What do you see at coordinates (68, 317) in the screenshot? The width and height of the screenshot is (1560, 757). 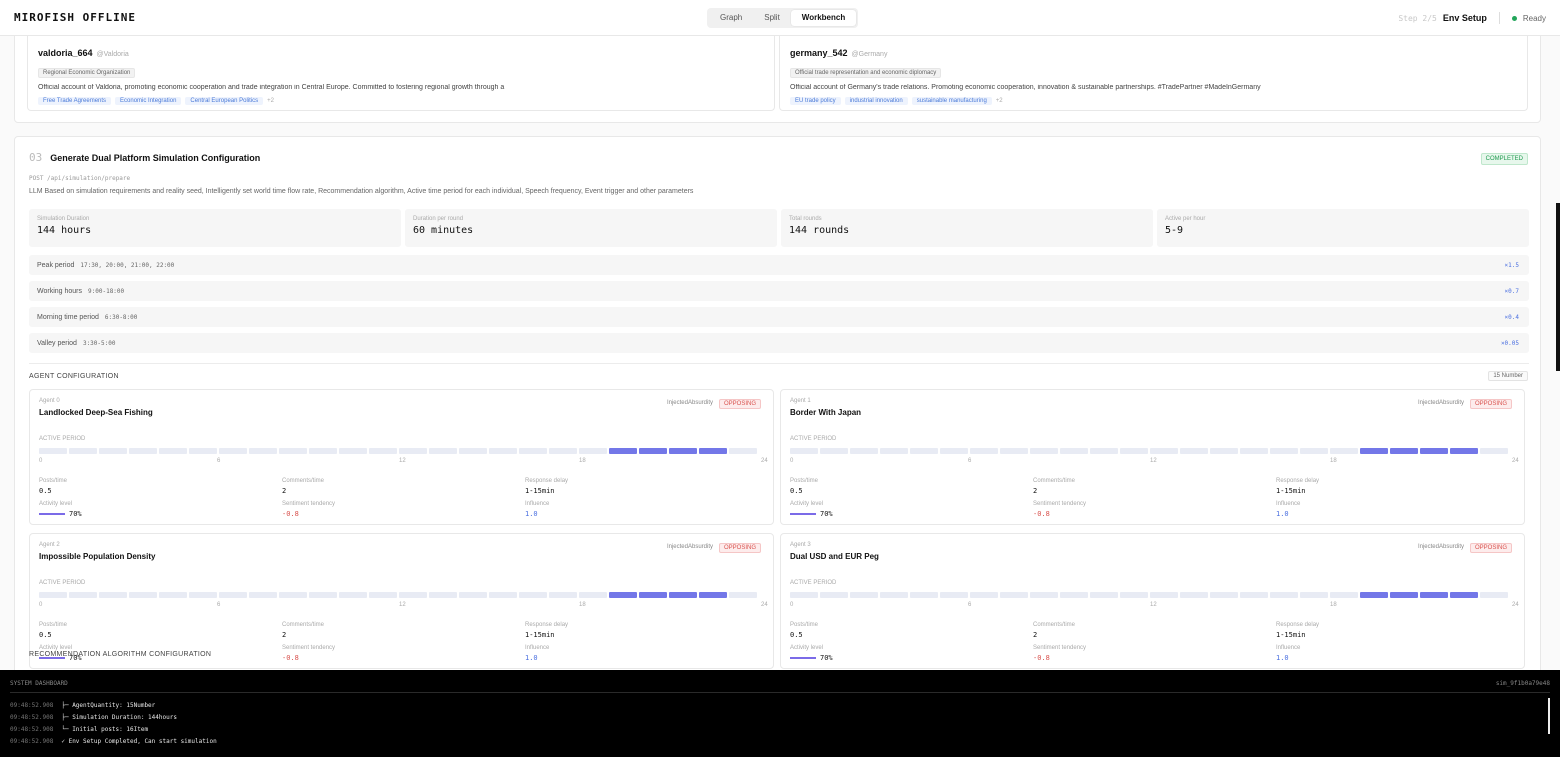 I see `period-label: Morning time period` at bounding box center [68, 317].